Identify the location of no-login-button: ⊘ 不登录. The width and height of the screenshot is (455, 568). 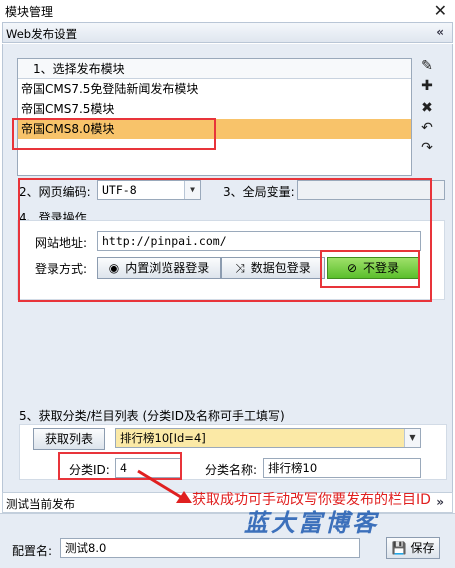
(373, 268).